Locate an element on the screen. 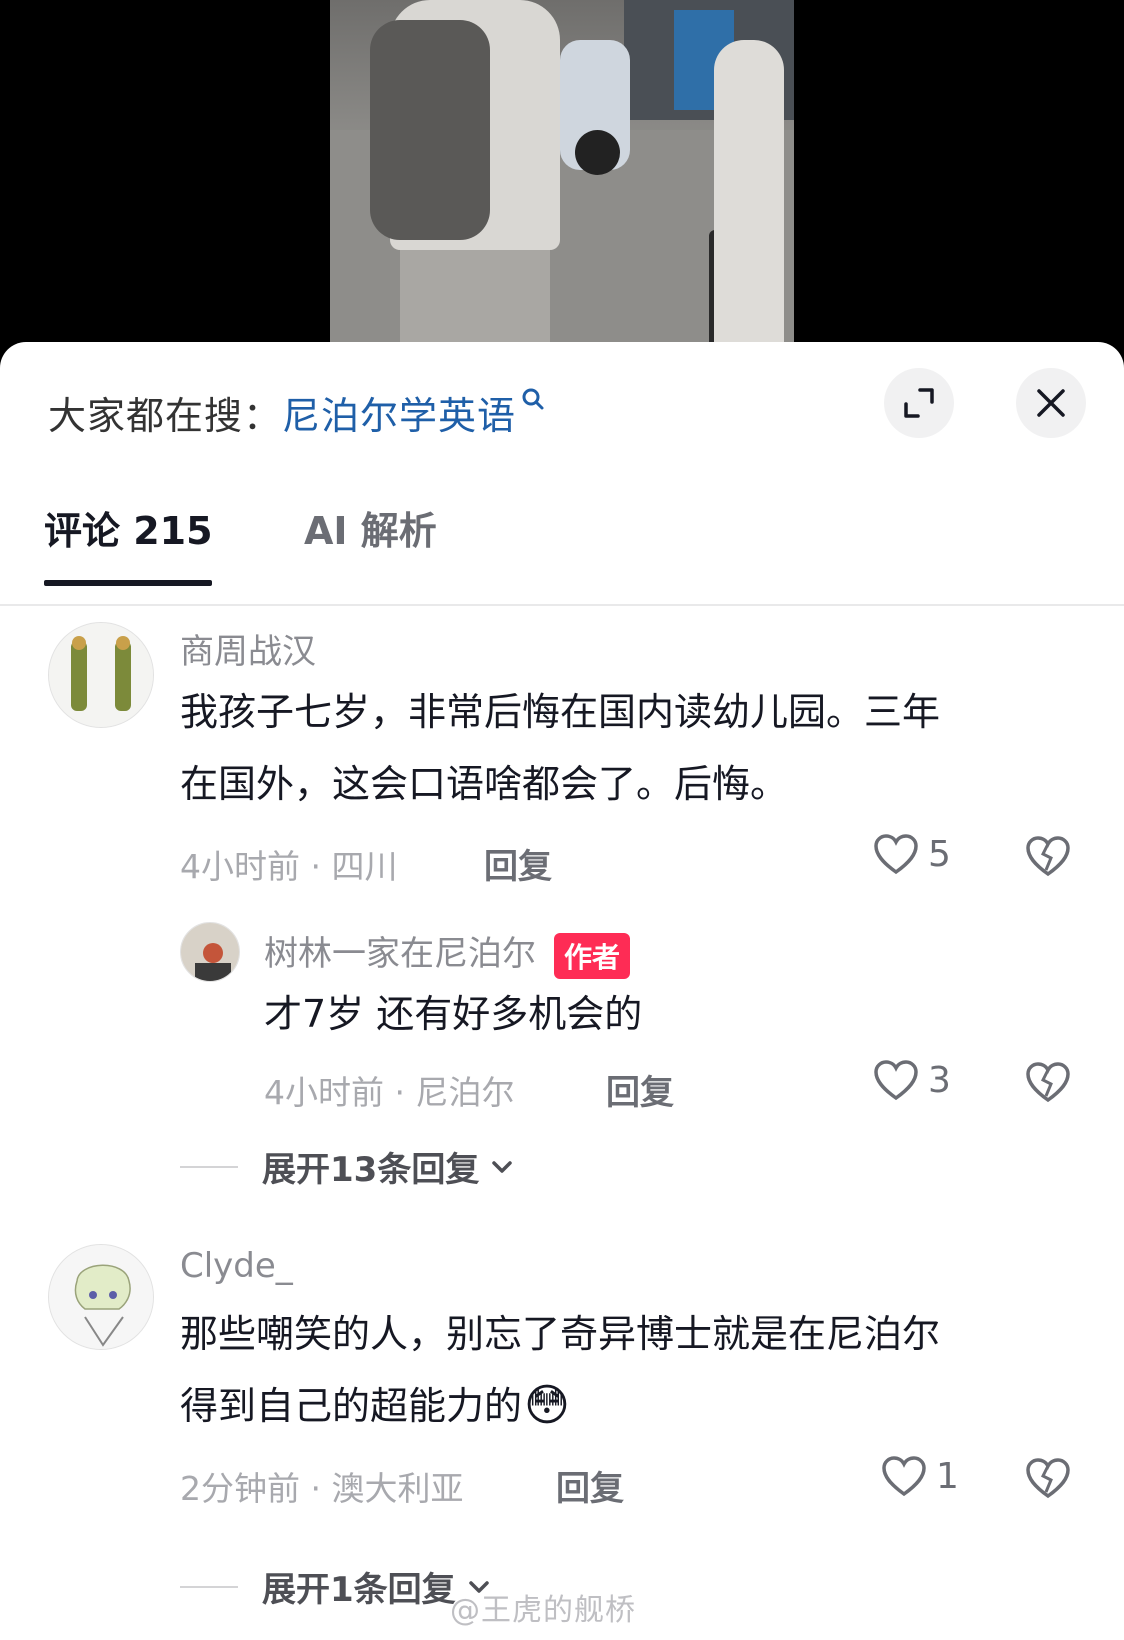 This screenshot has height=1640, width=1124. search-icon is located at coordinates (533, 399).